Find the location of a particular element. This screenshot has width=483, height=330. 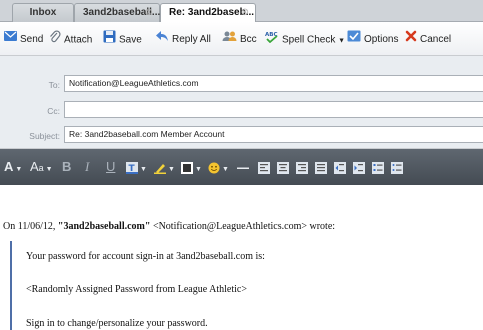

background-color-icon is located at coordinates (187, 167).